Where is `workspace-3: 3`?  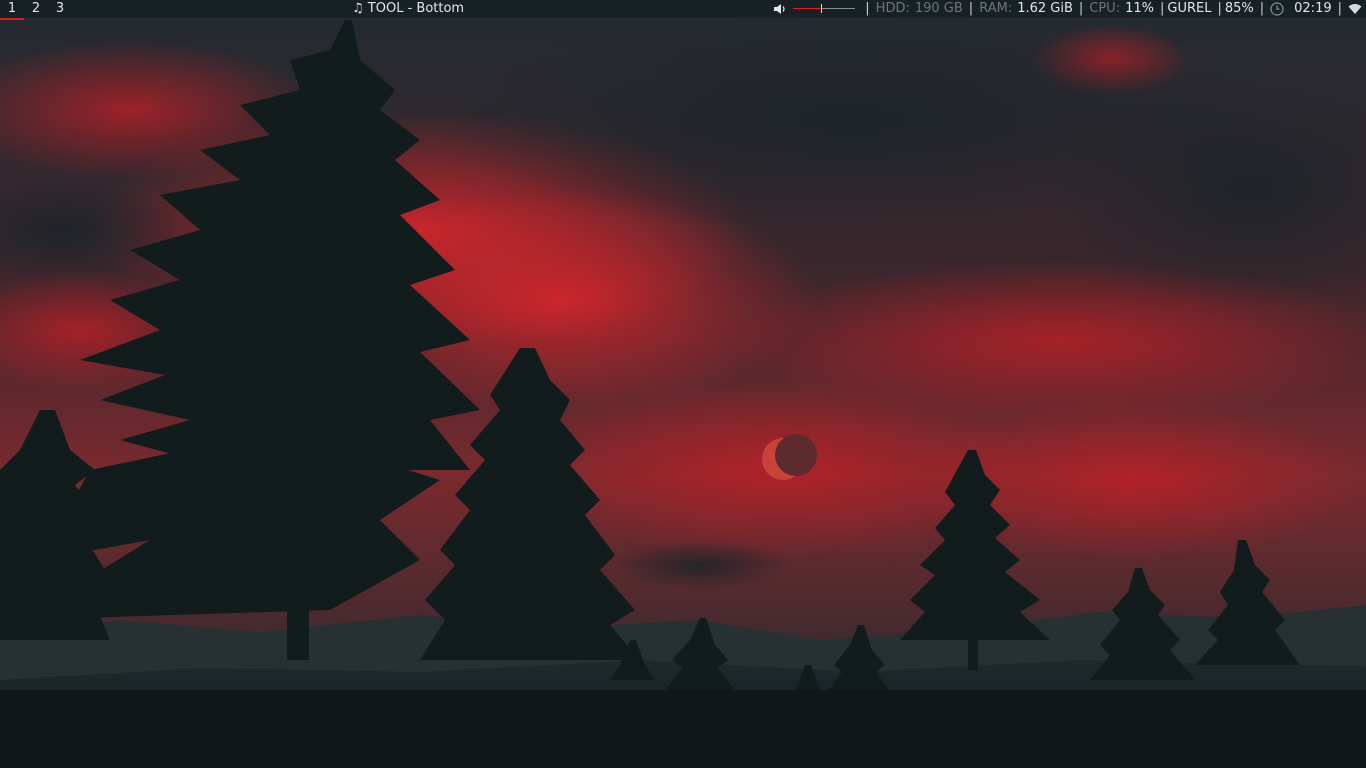 workspace-3: 3 is located at coordinates (60, 9).